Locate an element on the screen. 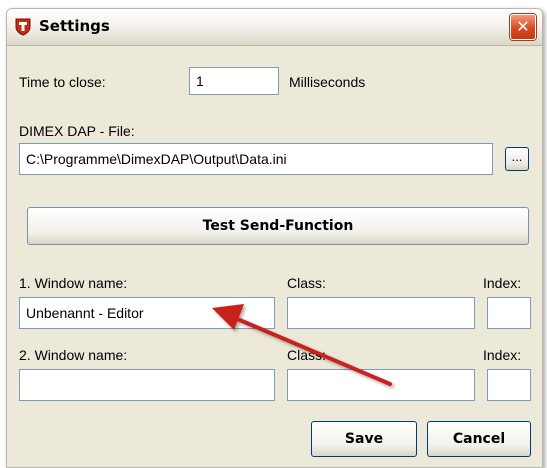  window-title: Settings is located at coordinates (74, 26).